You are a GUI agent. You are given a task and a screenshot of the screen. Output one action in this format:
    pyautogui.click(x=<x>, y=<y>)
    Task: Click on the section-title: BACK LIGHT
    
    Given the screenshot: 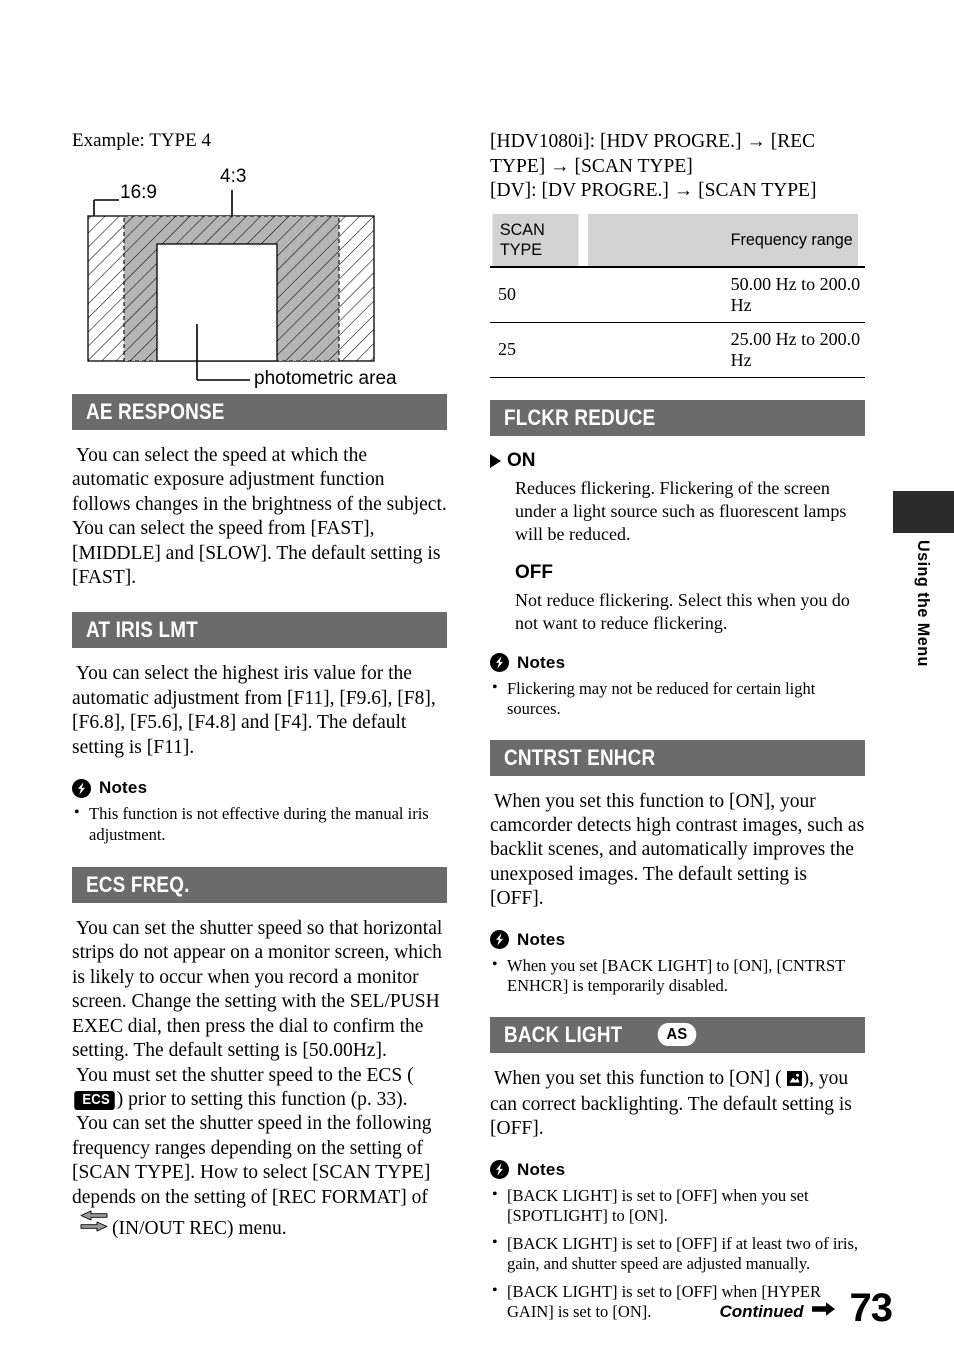 What is the action you would take?
    pyautogui.click(x=563, y=1034)
    